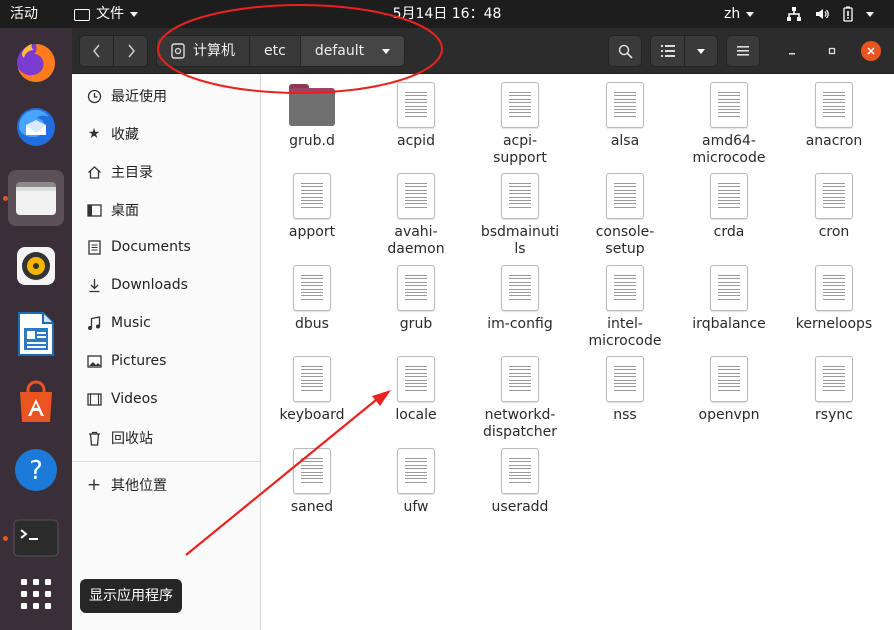 This screenshot has height=630, width=894. I want to click on sidebar-item-starred: ★ 收藏, so click(166, 134).